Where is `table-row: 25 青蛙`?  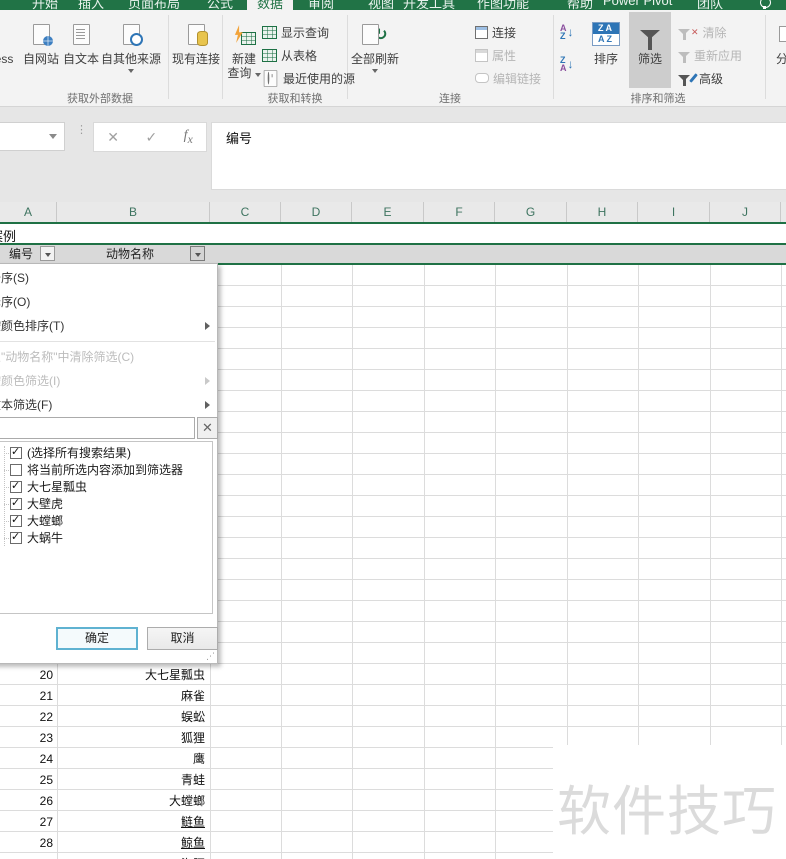
table-row: 25 青蛙 is located at coordinates (106, 780).